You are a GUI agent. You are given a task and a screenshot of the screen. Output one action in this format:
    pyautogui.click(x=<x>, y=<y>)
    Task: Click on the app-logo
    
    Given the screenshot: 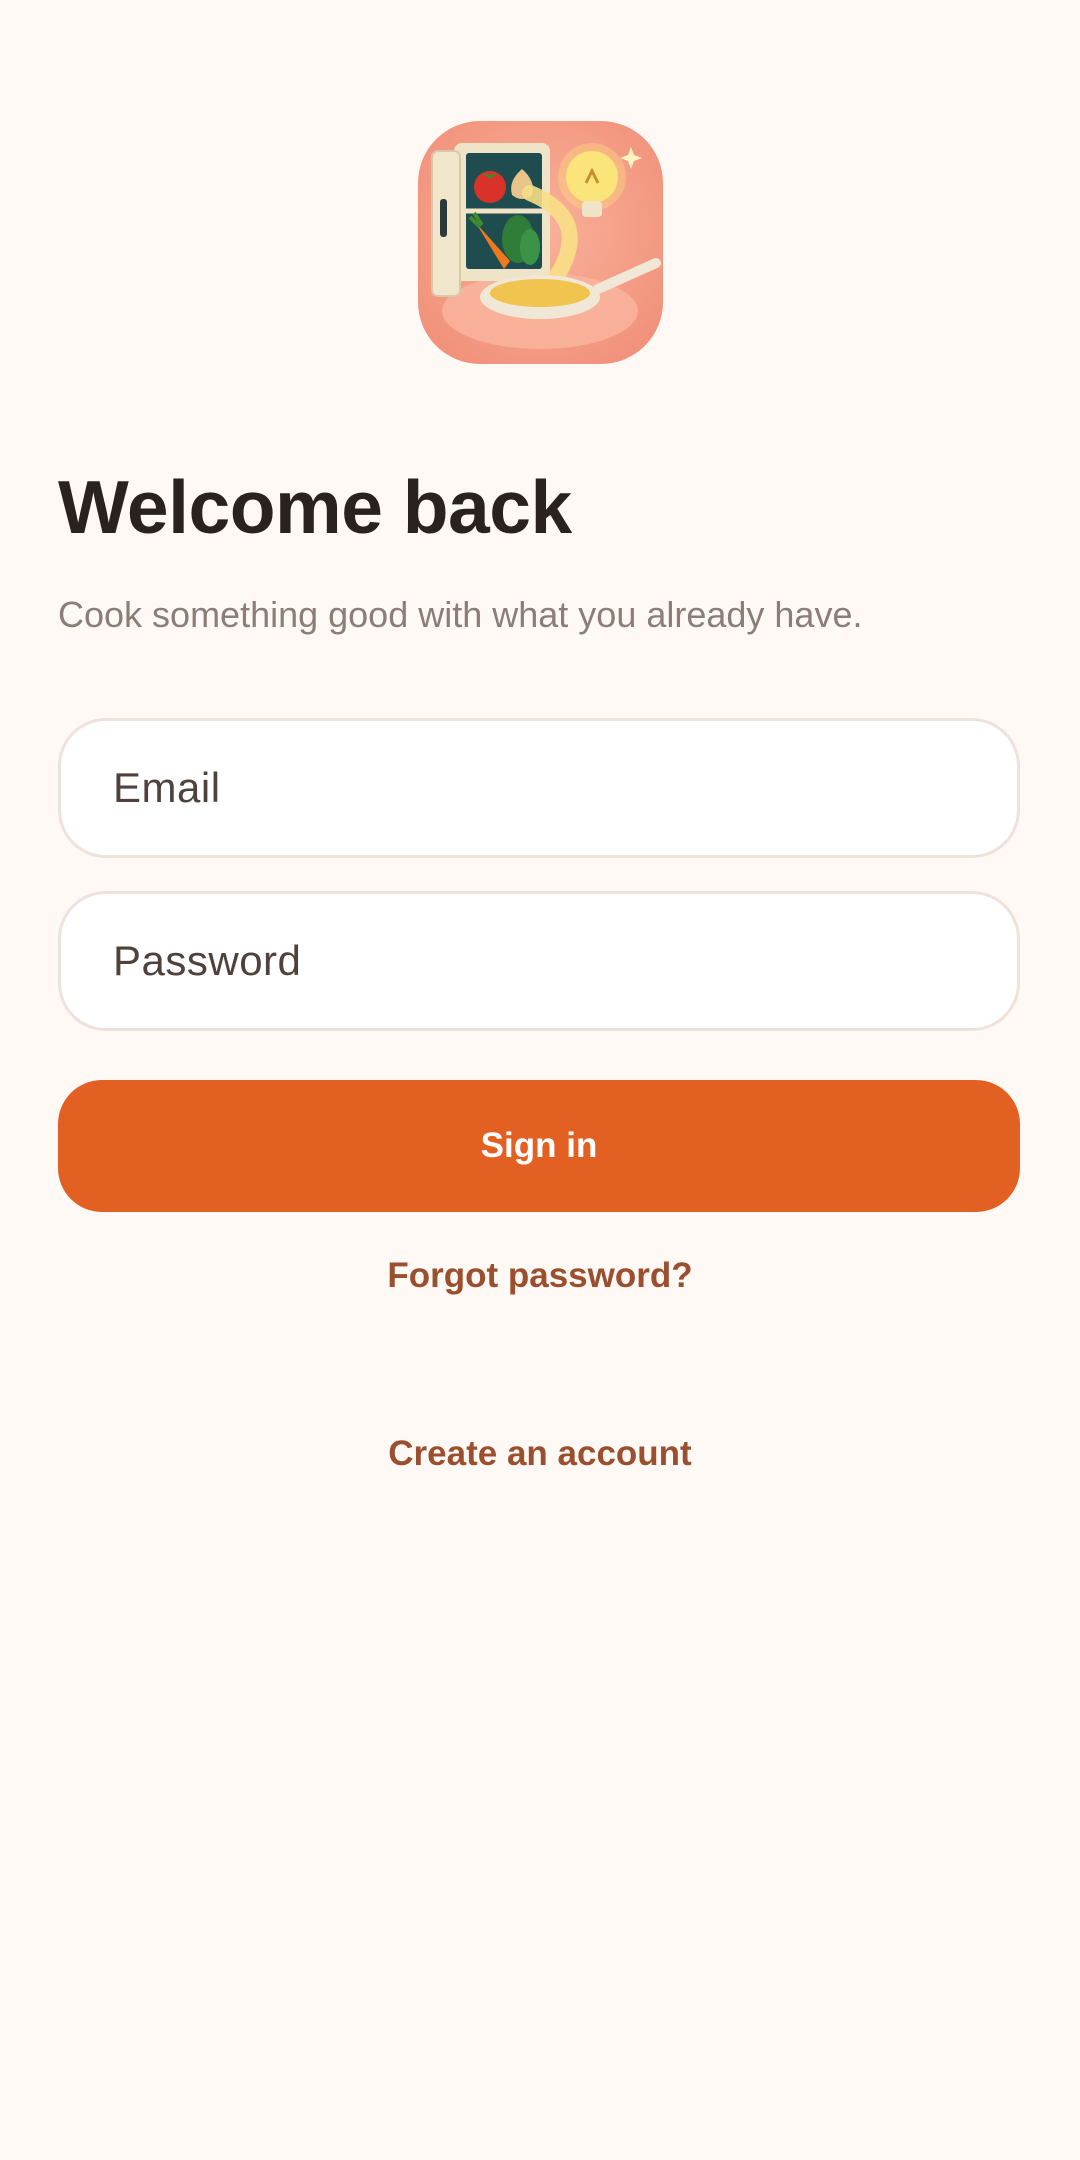 What is the action you would take?
    pyautogui.click(x=540, y=242)
    